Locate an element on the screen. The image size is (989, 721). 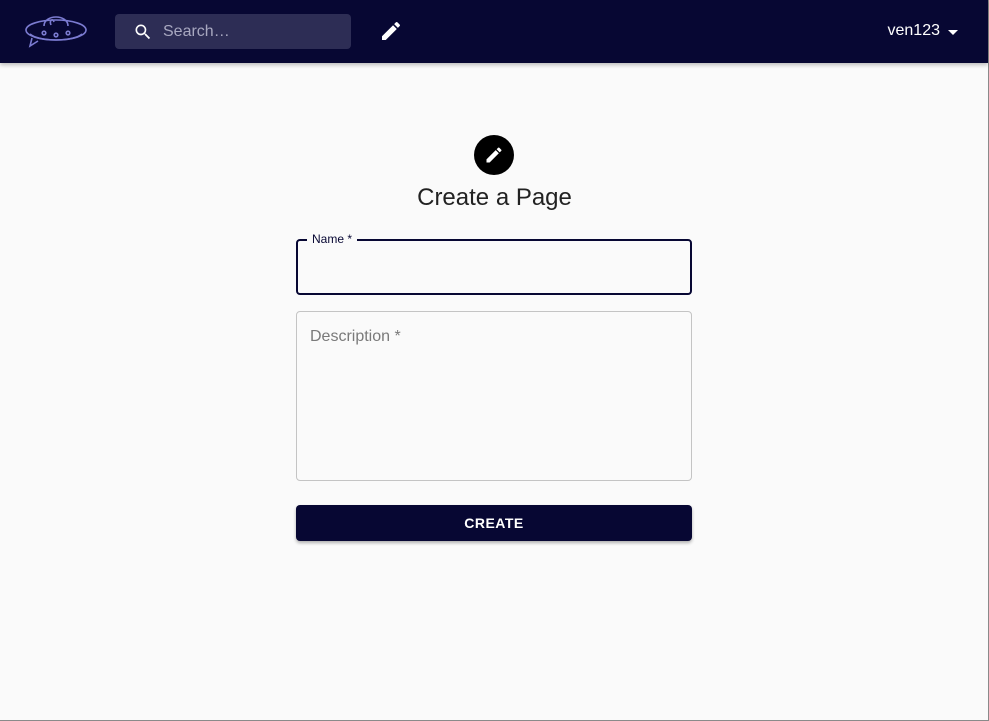
search-input is located at coordinates (253, 31).